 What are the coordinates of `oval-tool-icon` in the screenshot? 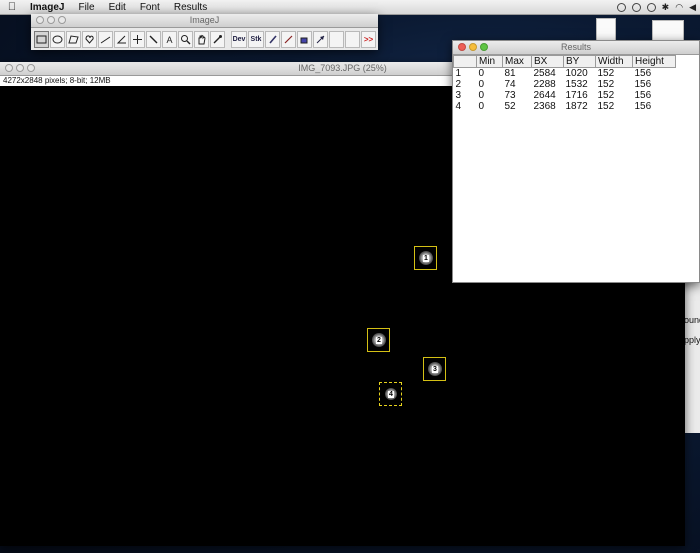 It's located at (57, 39).